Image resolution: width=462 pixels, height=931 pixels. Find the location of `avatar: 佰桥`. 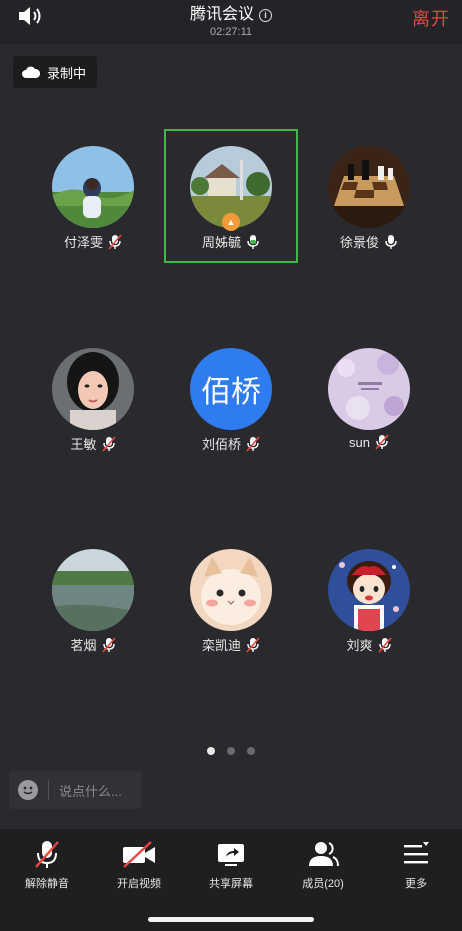

avatar: 佰桥 is located at coordinates (231, 389).